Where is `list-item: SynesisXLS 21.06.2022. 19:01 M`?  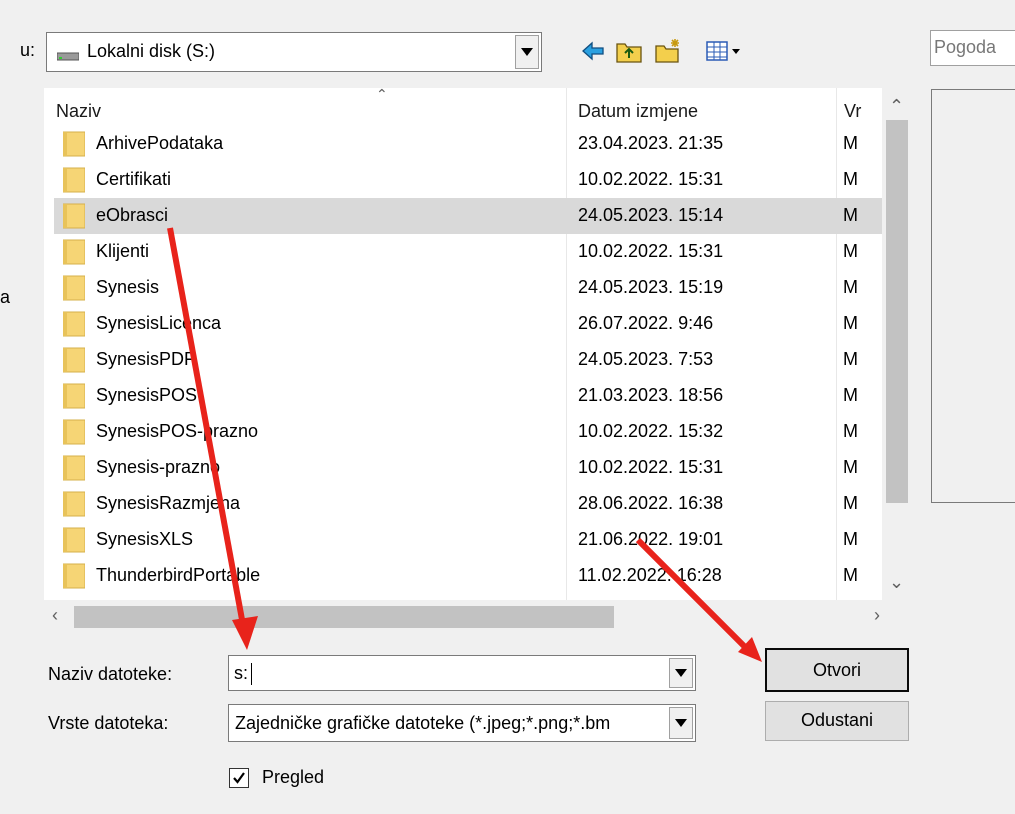 list-item: SynesisXLS 21.06.2022. 19:01 M is located at coordinates (468, 540).